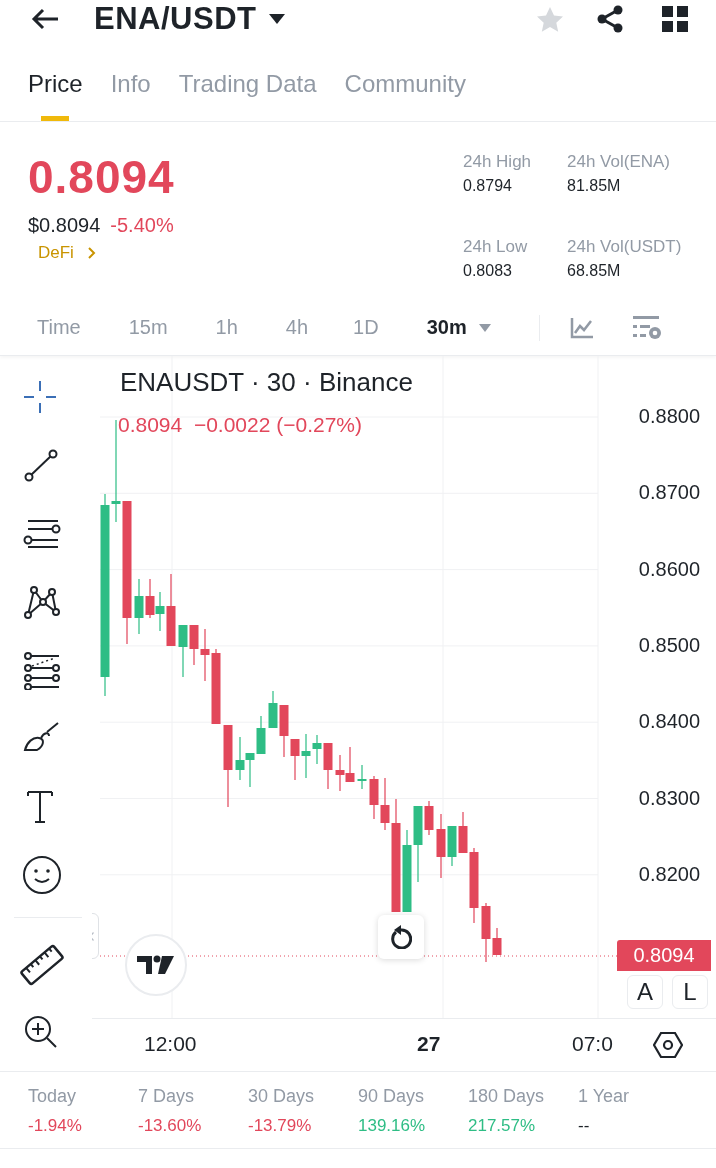 This screenshot has height=1168, width=716. Describe the element at coordinates (282, 1096) in the screenshot. I see `period-label: 30 Days` at that location.